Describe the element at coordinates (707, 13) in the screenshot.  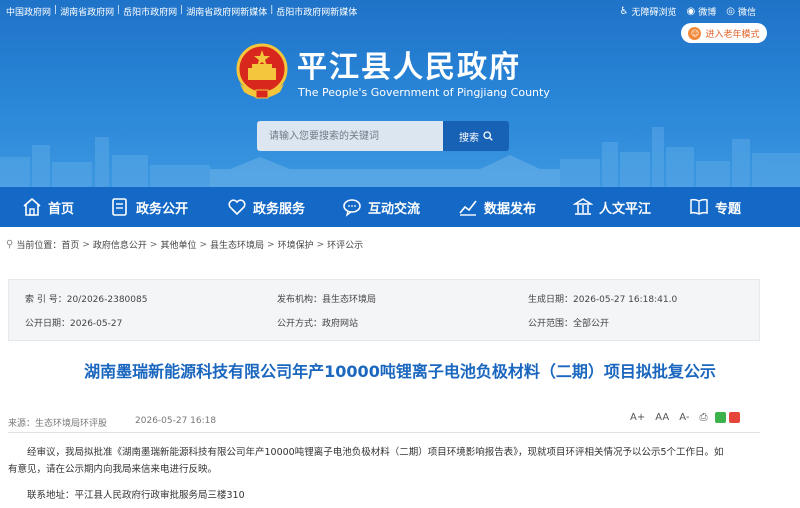
I see `weibo-label: 微博` at that location.